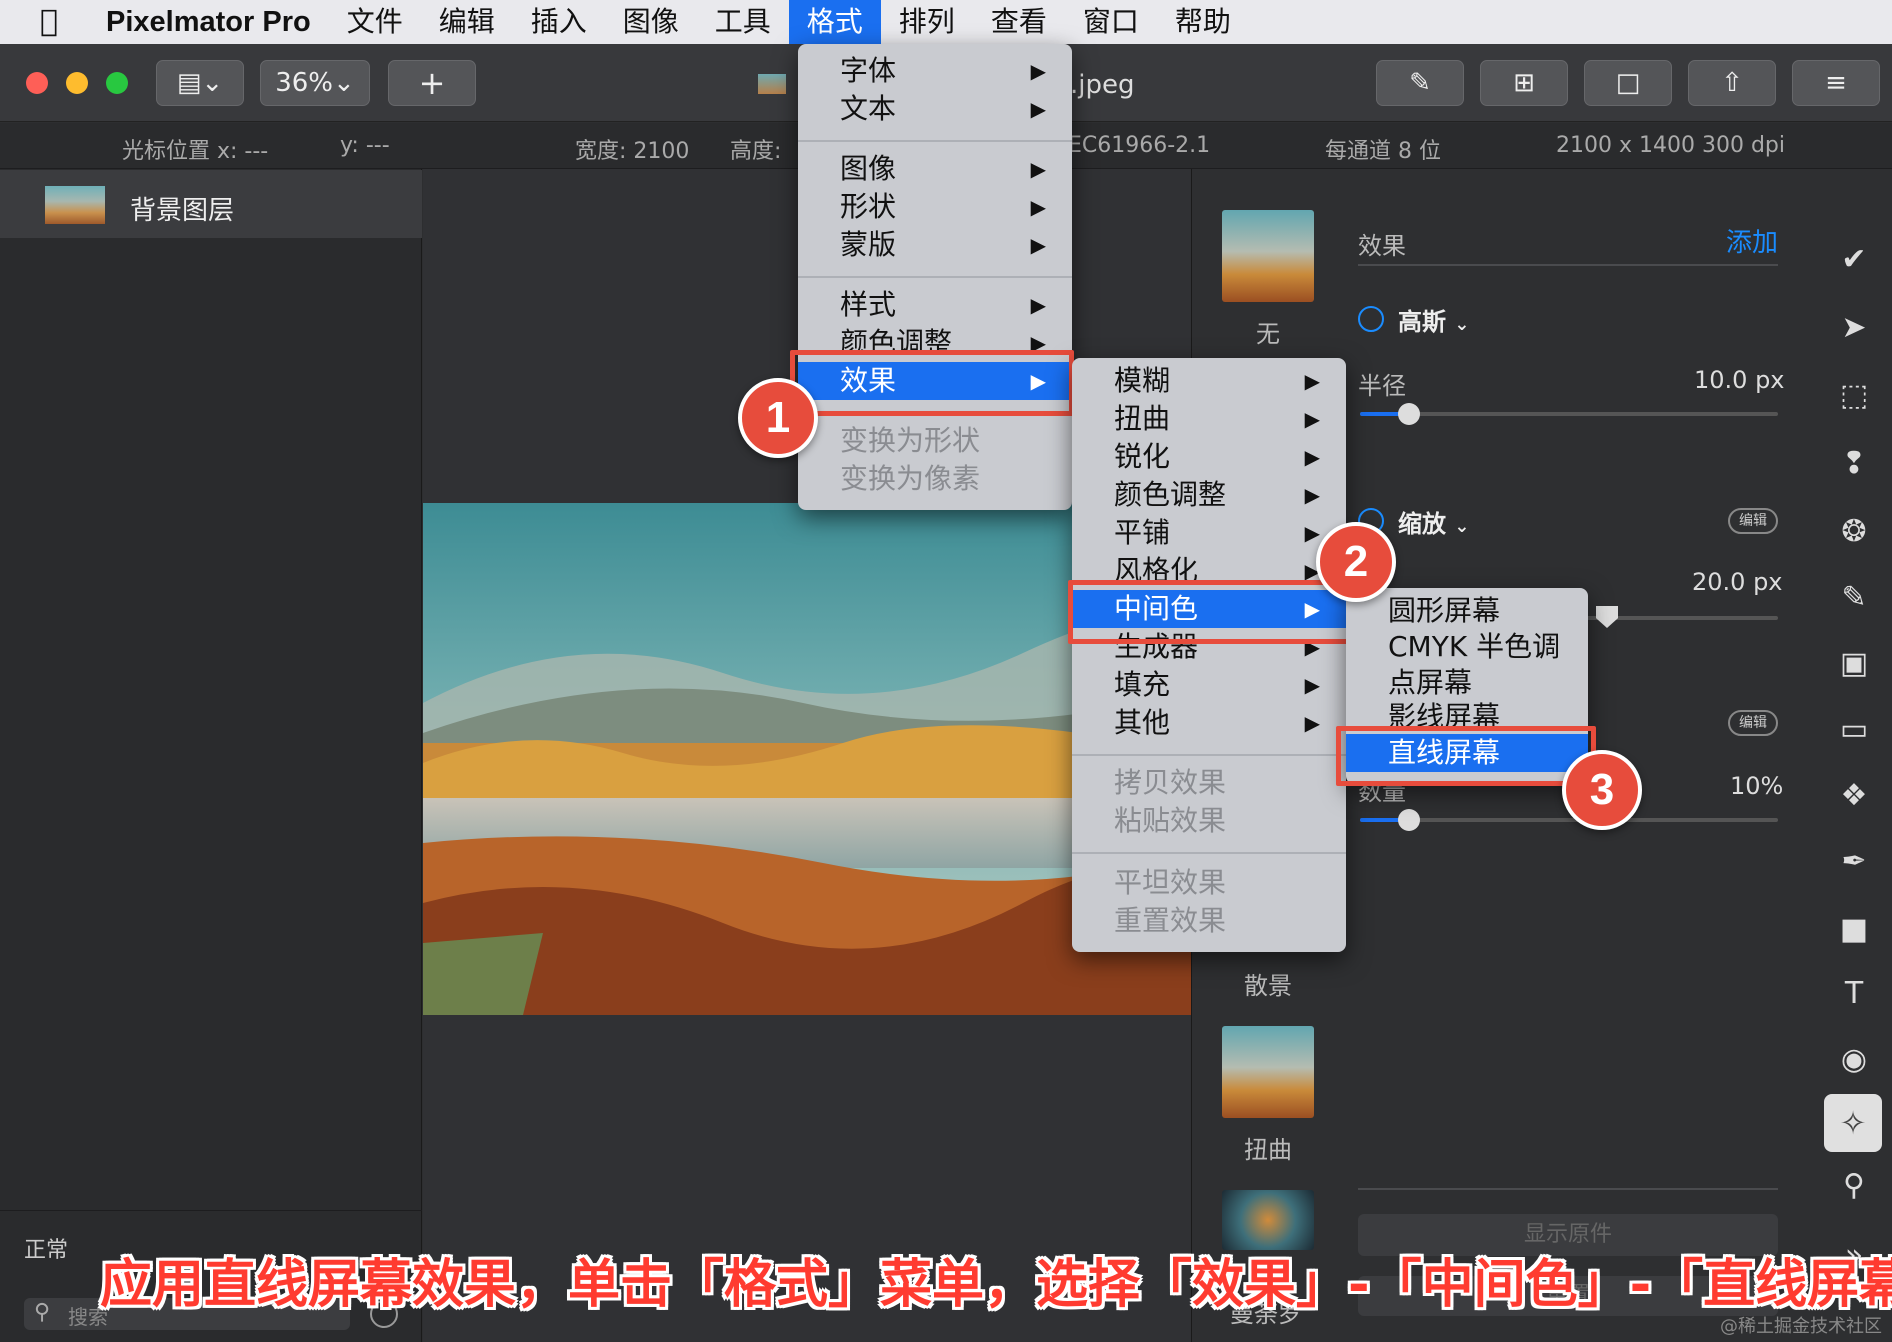  I want to click on submenu-item-reset-effects-label: 重置效果, so click(1170, 920).